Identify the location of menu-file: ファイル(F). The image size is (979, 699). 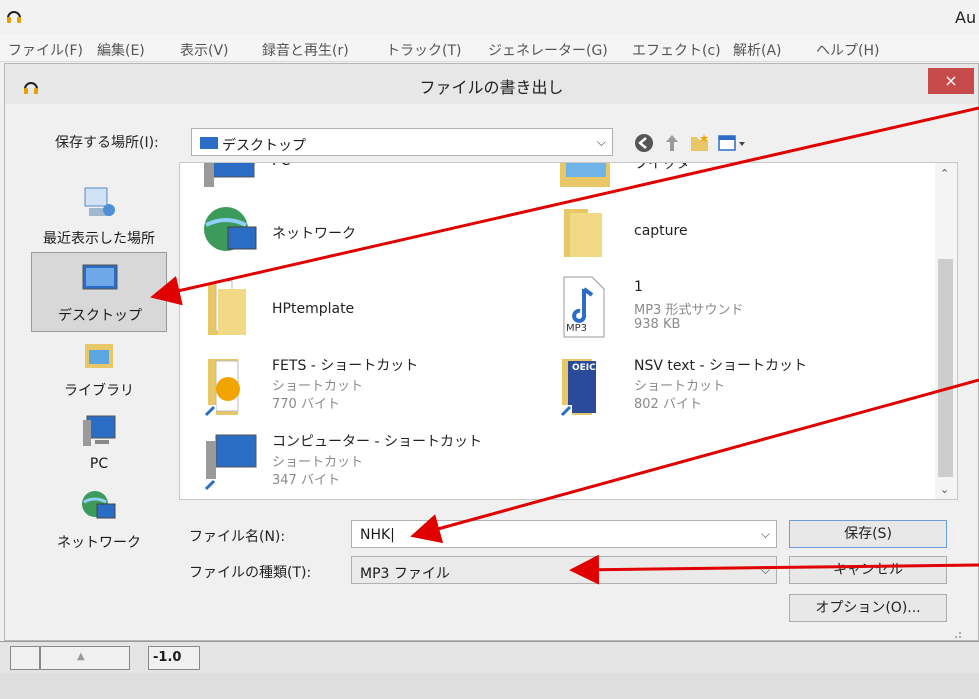
(45, 50).